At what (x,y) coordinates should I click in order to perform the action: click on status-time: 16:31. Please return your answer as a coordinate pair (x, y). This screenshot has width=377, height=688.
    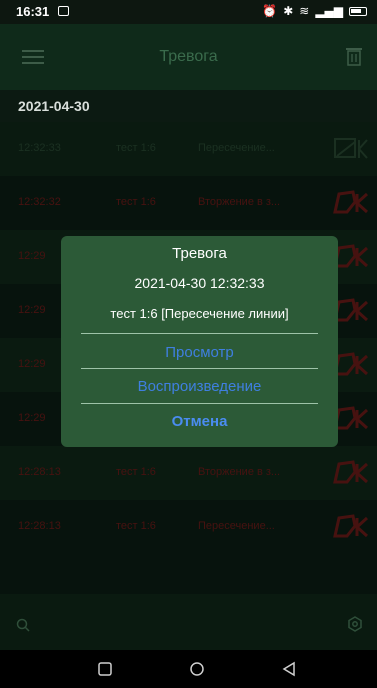
    Looking at the image, I should click on (33, 11).